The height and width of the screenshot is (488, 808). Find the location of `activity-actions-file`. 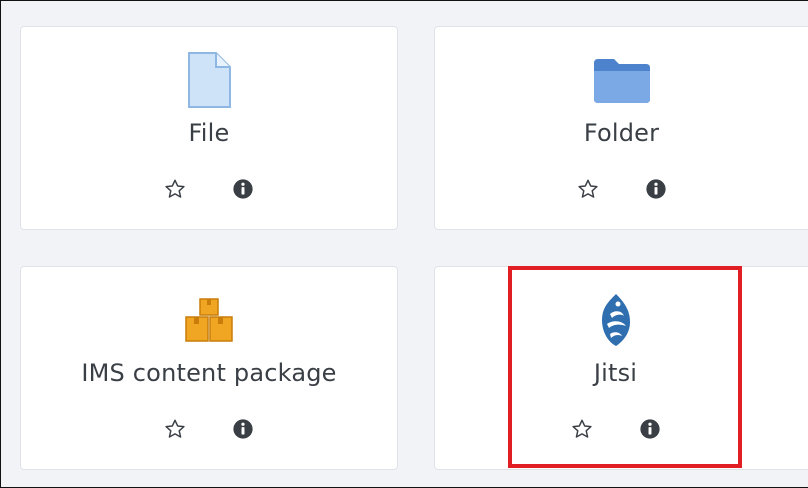

activity-actions-file is located at coordinates (209, 189).